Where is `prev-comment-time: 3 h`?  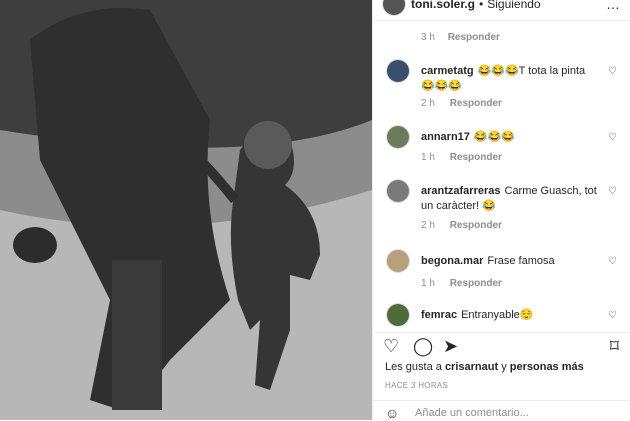 prev-comment-time: 3 h is located at coordinates (428, 37).